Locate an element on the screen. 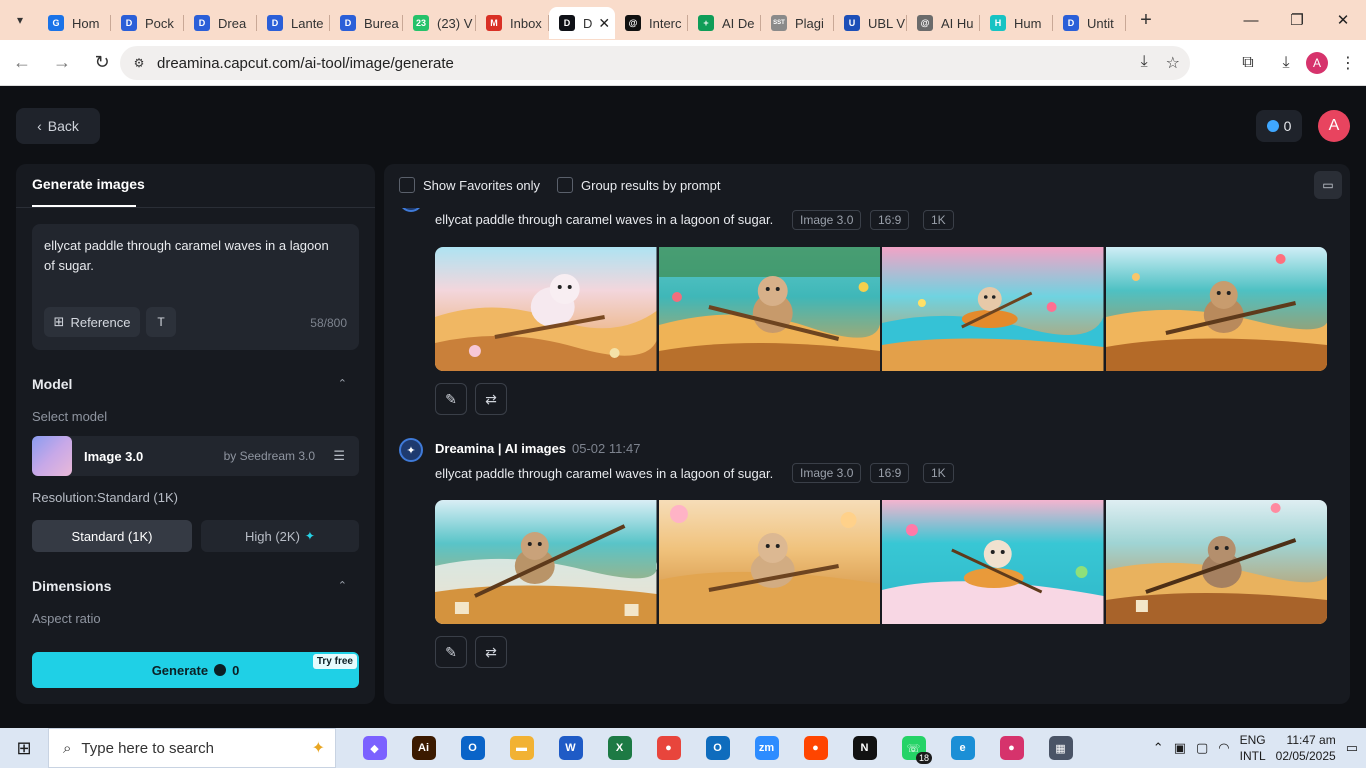  browser-tab: D D ✕ is located at coordinates (582, 23).